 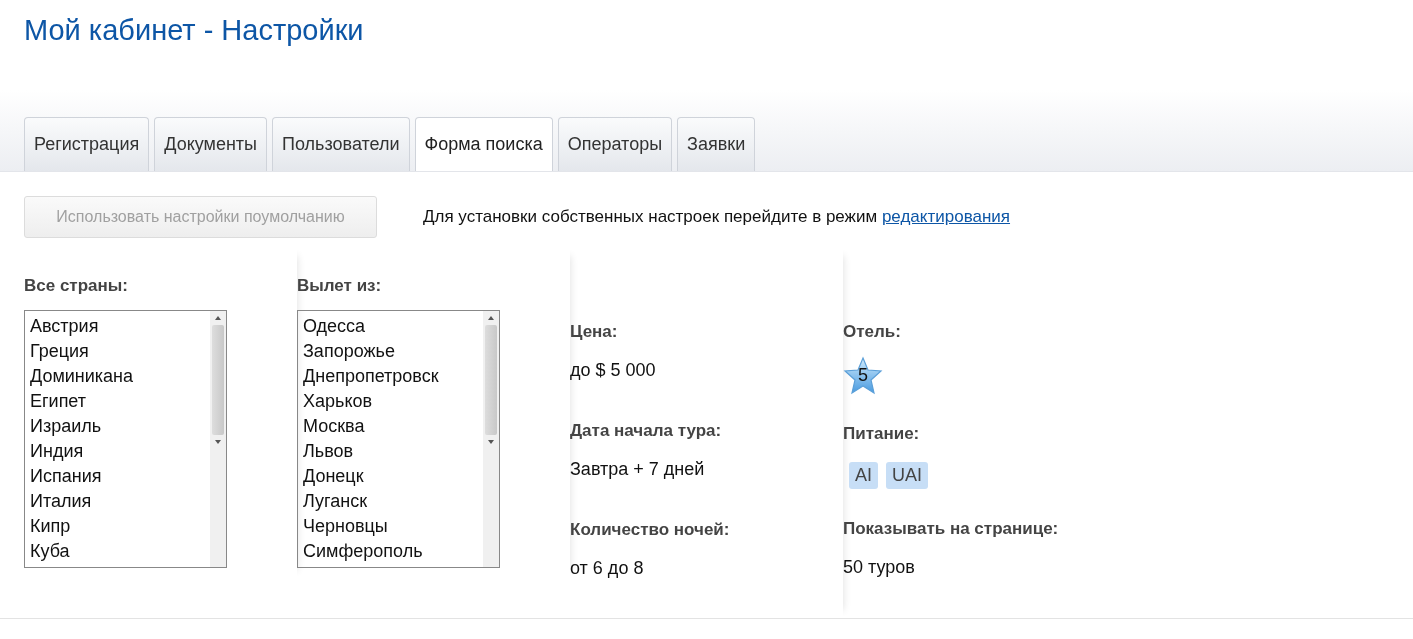 What do you see at coordinates (76, 286) in the screenshot?
I see `list-label: Все страны:` at bounding box center [76, 286].